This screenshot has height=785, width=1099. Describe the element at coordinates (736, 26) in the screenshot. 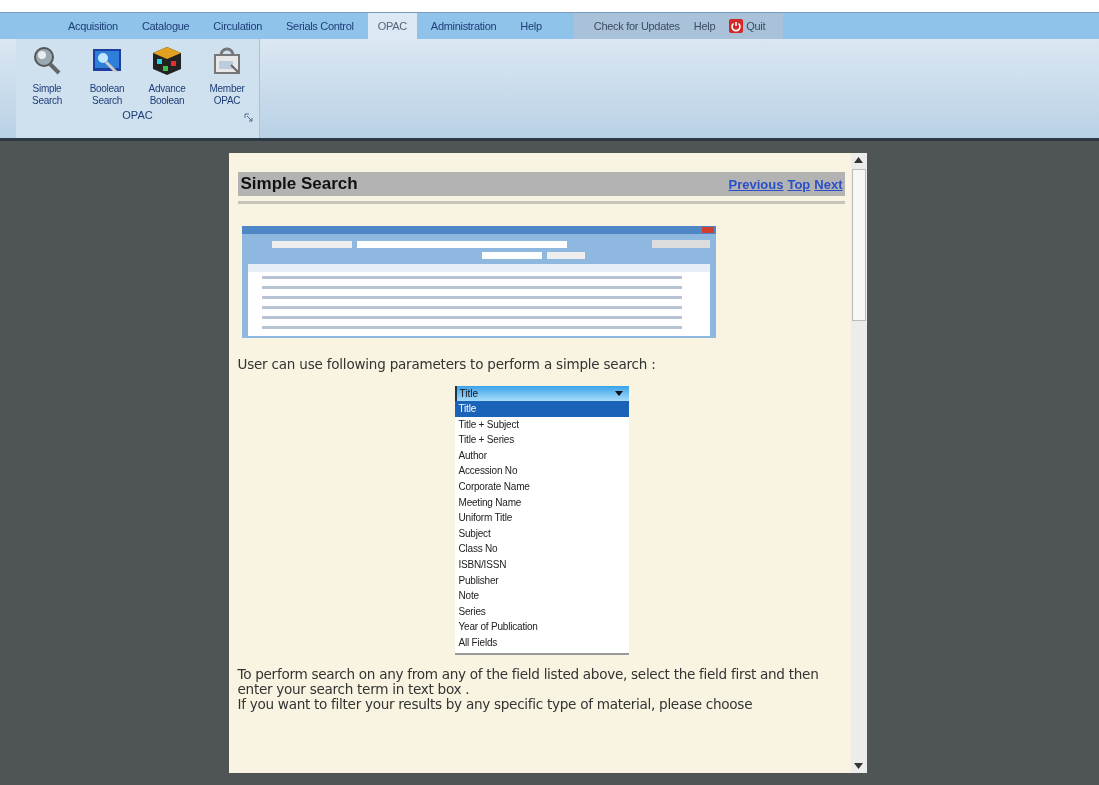

I see `power-icon` at that location.